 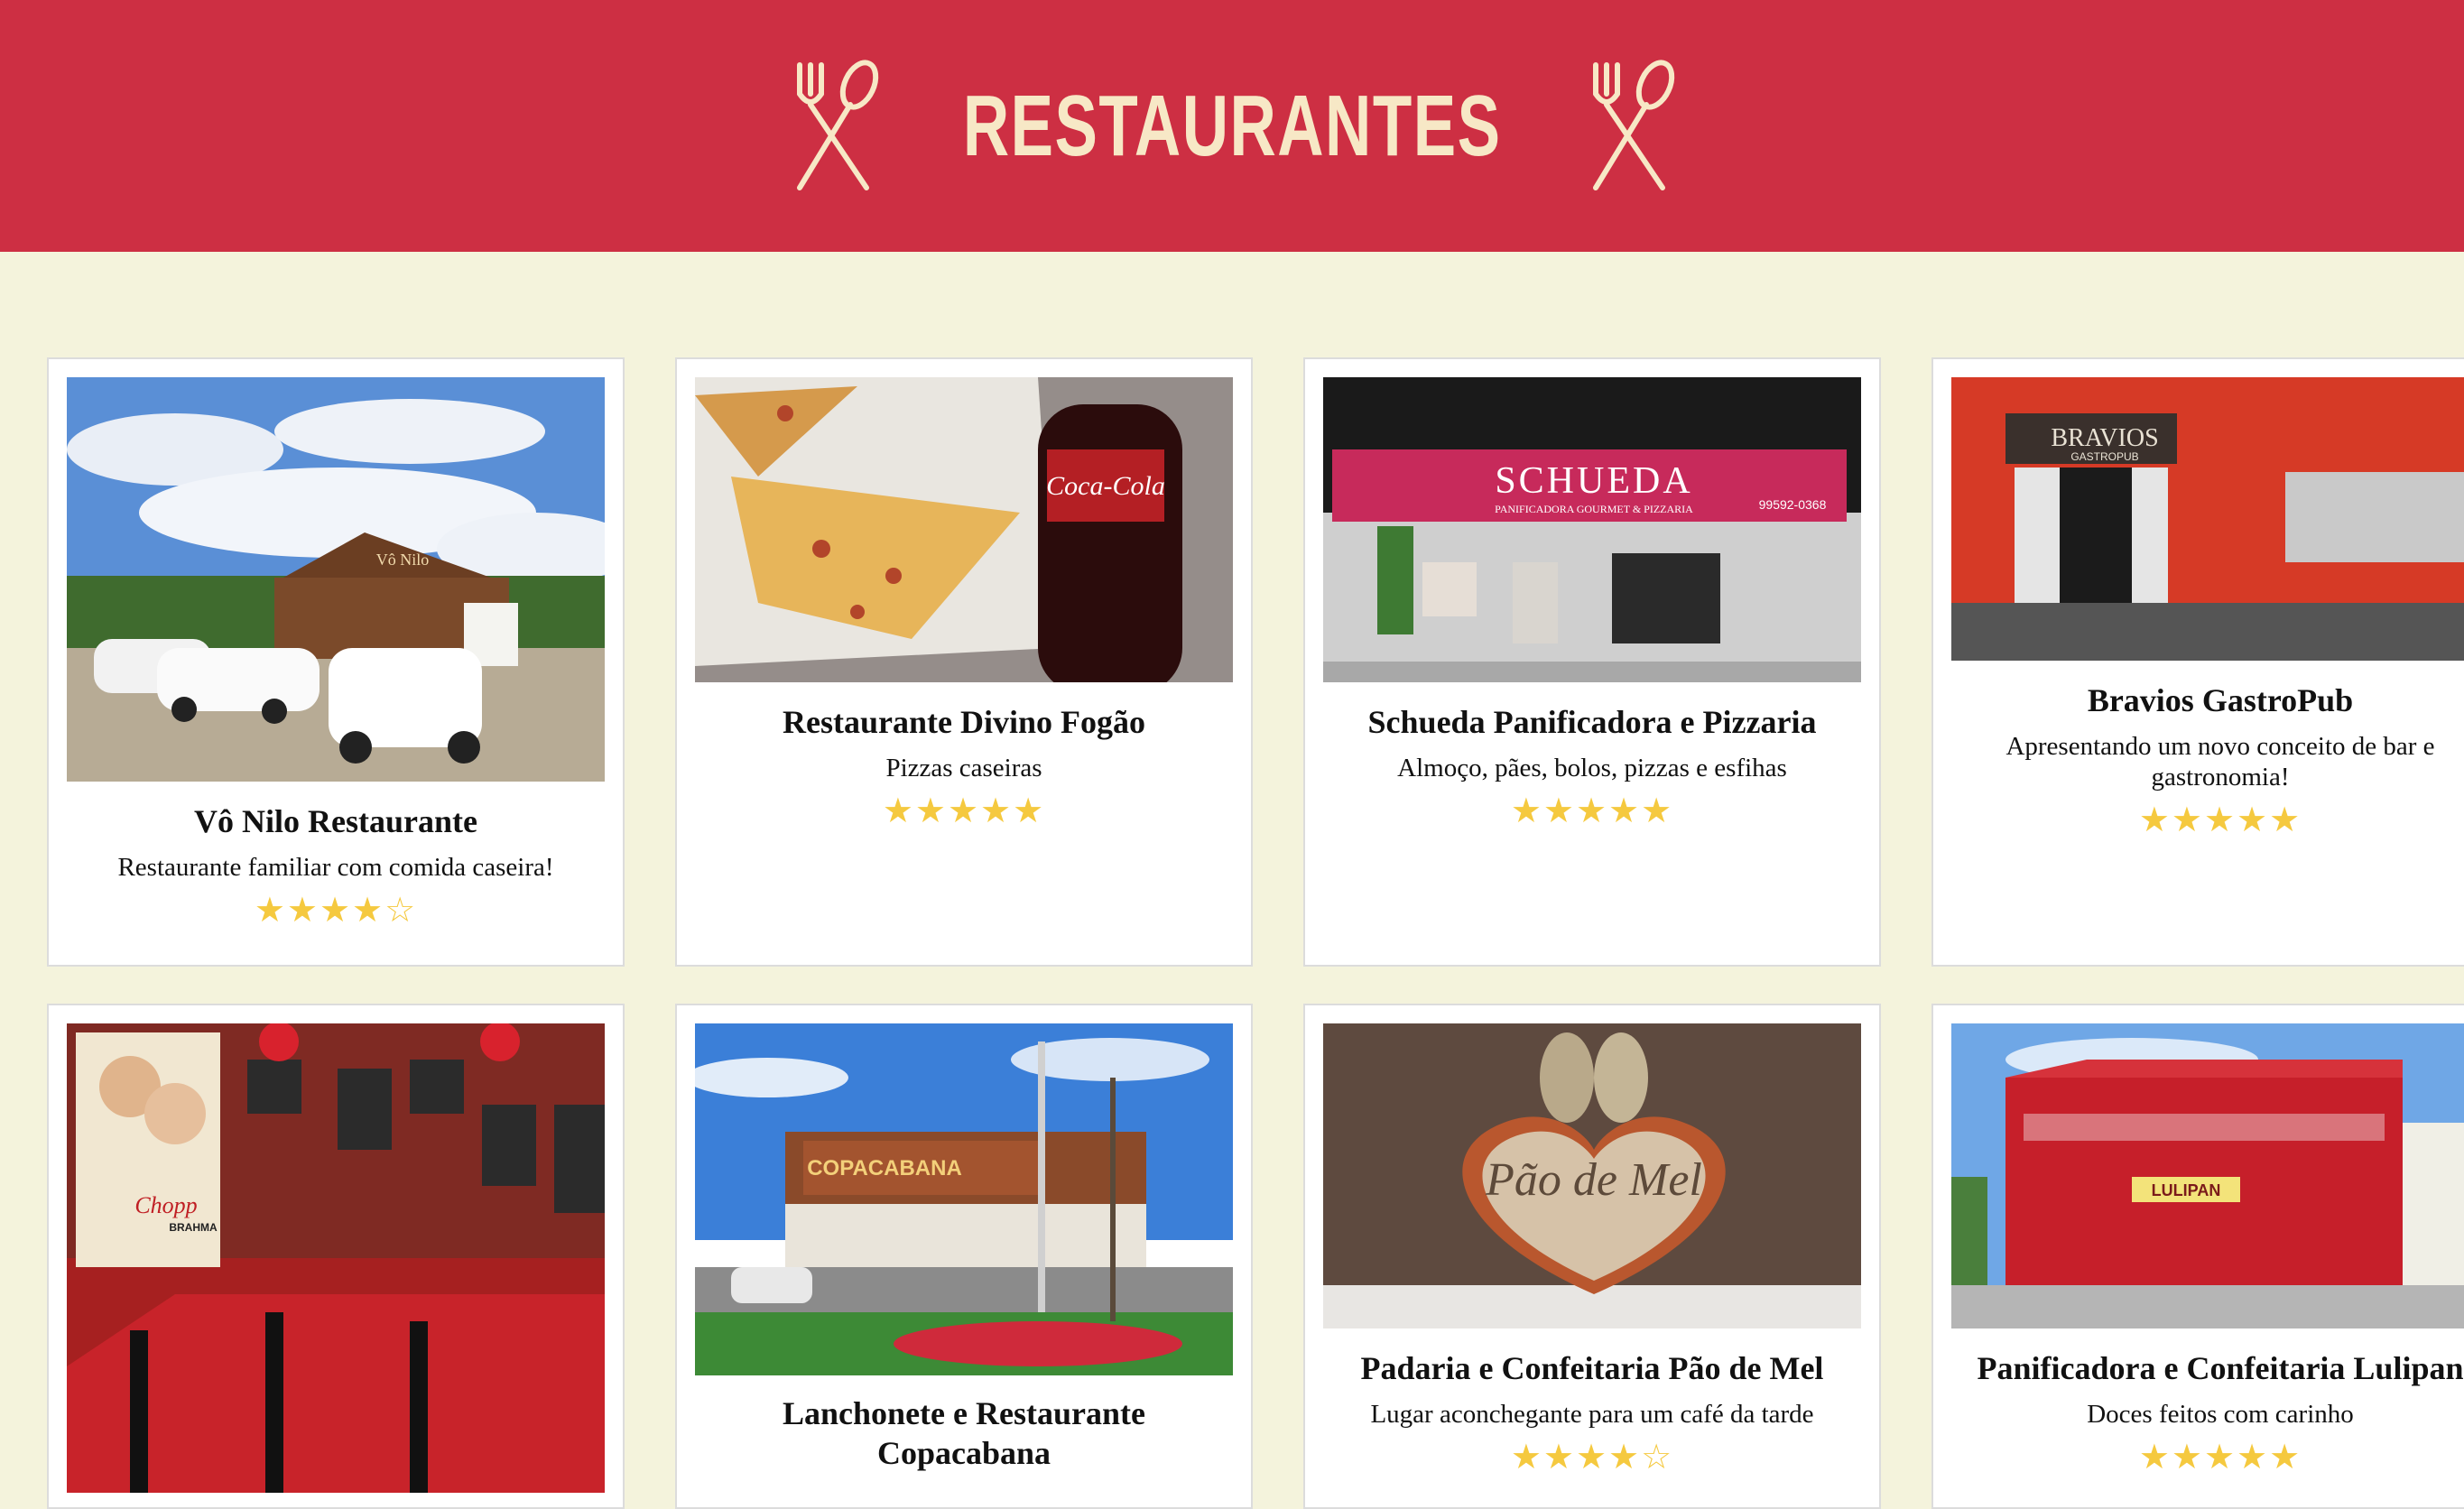 I want to click on photo-sign: Coca-Cola, so click(x=1105, y=486).